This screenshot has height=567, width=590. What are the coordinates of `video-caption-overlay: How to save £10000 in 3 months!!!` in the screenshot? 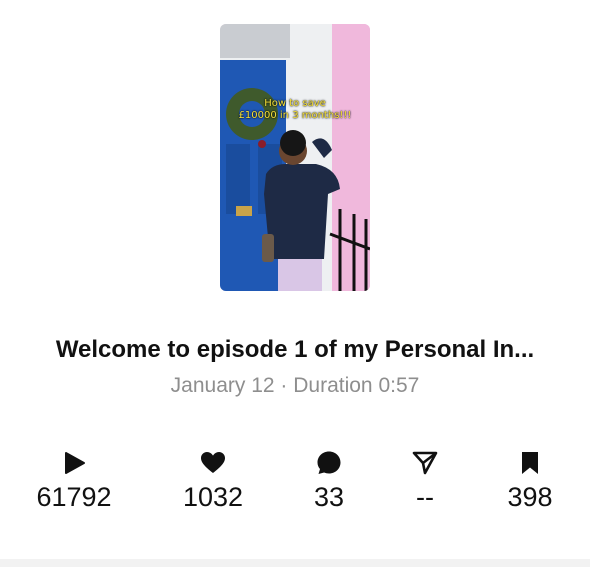 It's located at (295, 110).